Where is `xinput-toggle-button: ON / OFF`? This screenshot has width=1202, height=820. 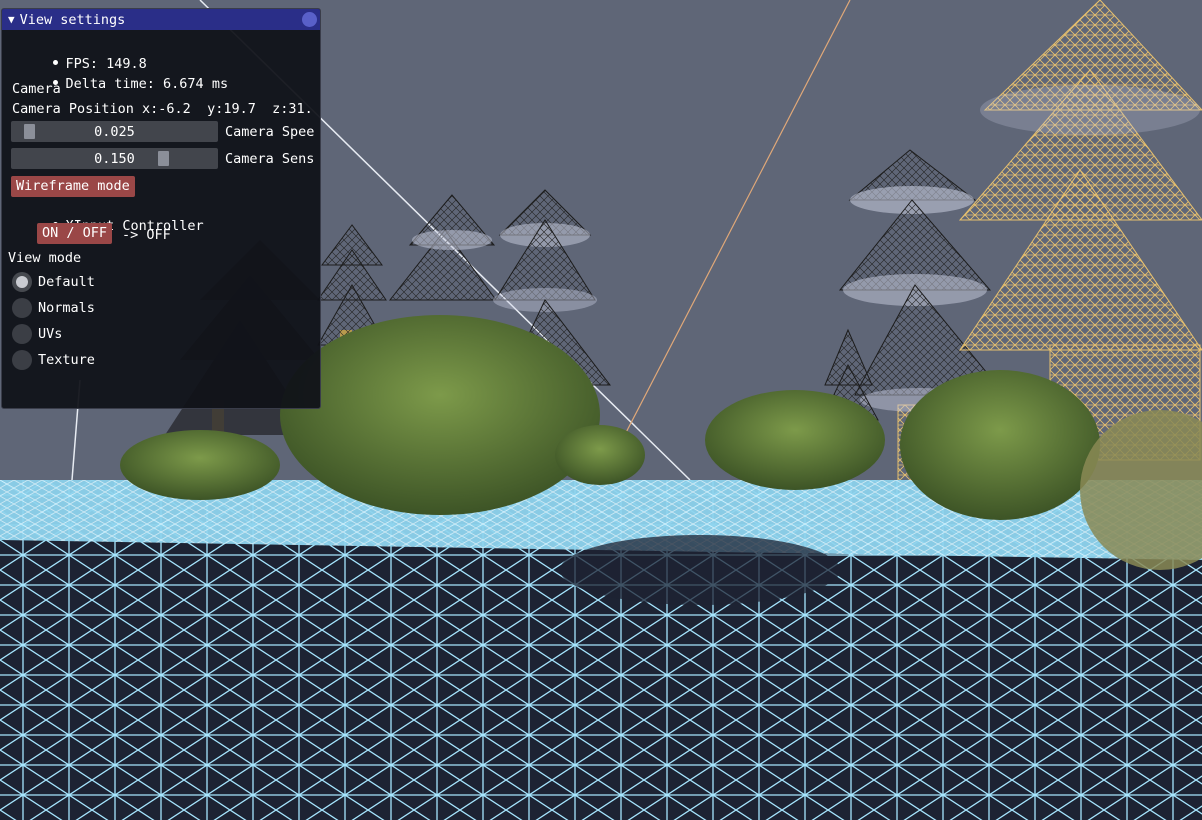
xinput-toggle-button: ON / OFF is located at coordinates (75, 233).